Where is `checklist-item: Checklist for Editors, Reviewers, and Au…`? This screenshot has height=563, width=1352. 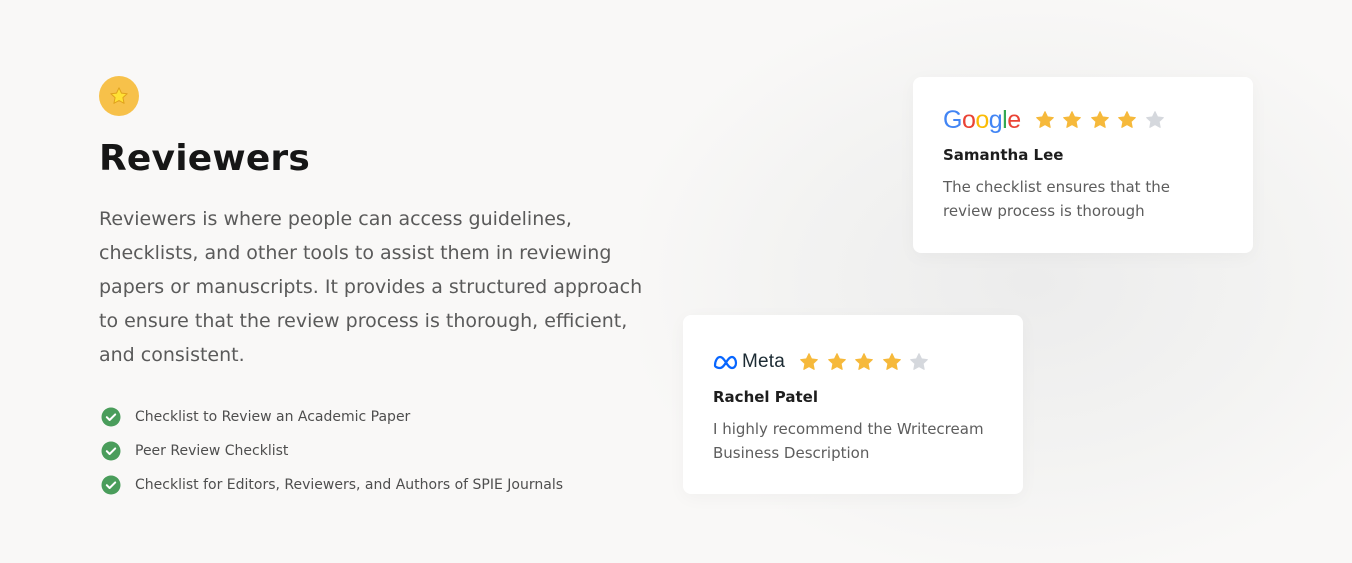
checklist-item: Checklist for Editors, Reviewers, and Au… is located at coordinates (379, 485).